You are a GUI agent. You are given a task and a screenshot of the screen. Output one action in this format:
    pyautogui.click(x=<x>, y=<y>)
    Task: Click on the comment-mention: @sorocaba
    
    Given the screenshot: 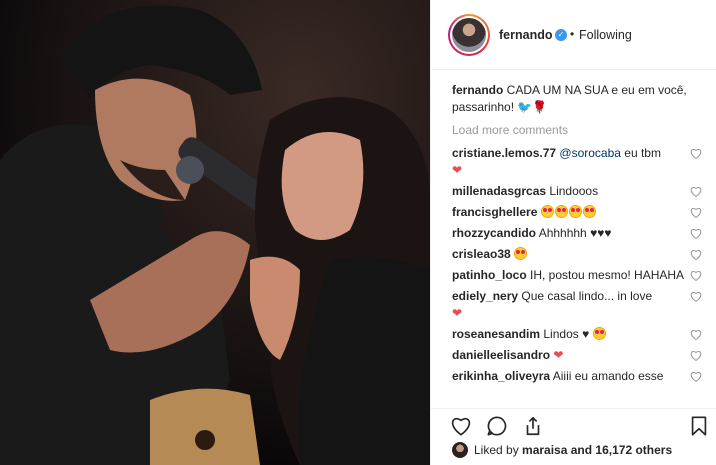 What is the action you would take?
    pyautogui.click(x=590, y=153)
    